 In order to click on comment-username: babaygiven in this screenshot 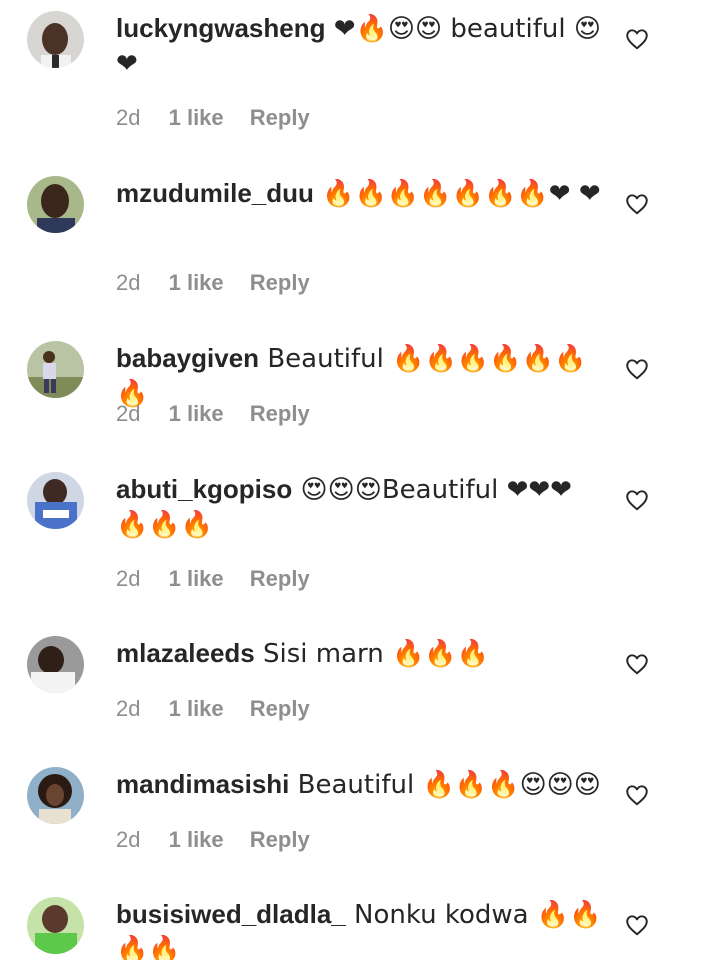, I will do `click(187, 358)`.